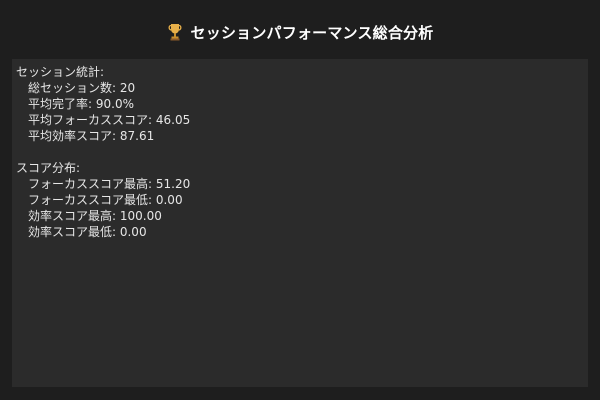  I want to click on stats-header: セッション統計:, so click(60, 72).